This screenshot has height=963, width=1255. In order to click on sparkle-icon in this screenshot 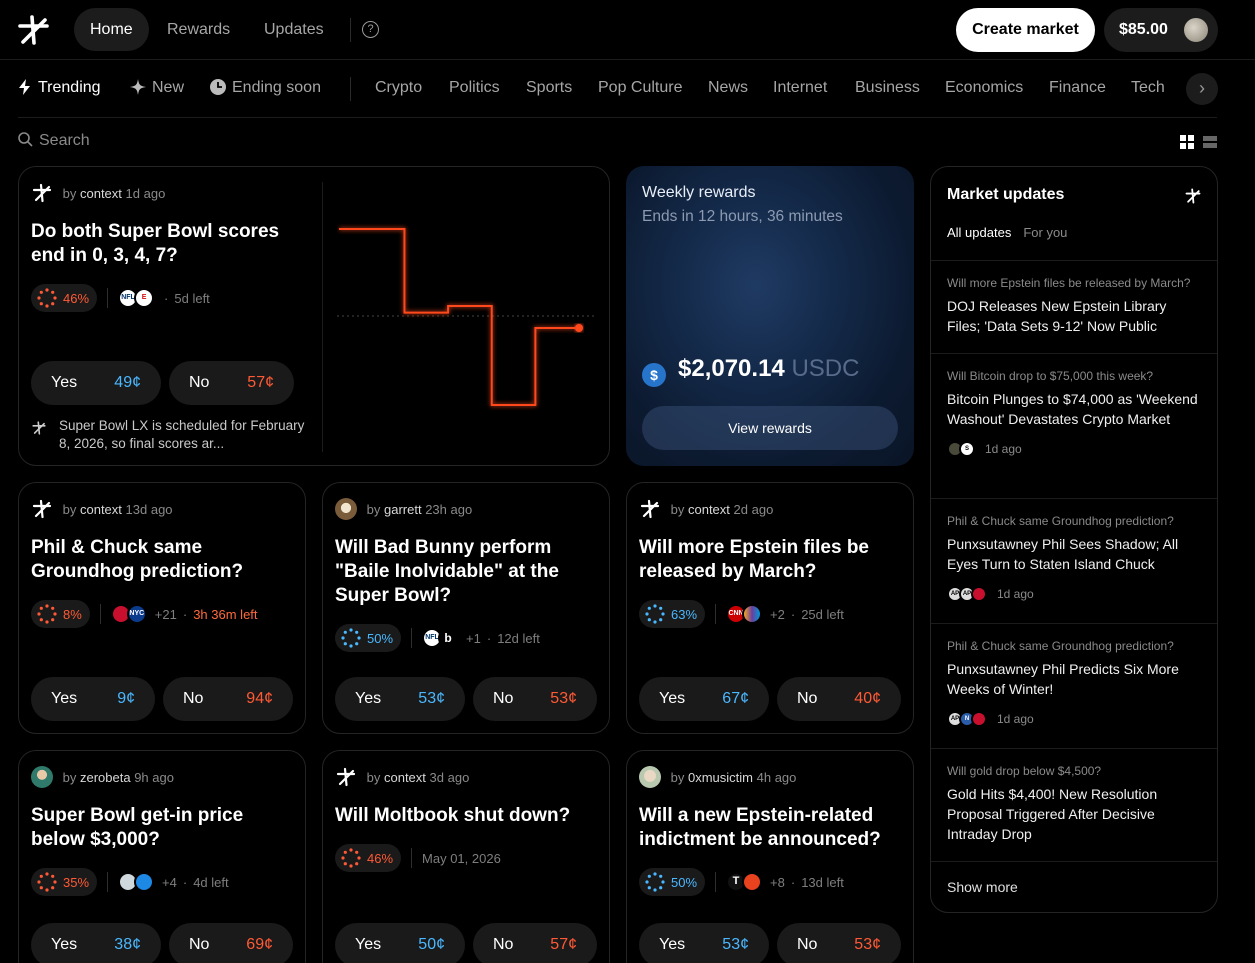, I will do `click(138, 87)`.